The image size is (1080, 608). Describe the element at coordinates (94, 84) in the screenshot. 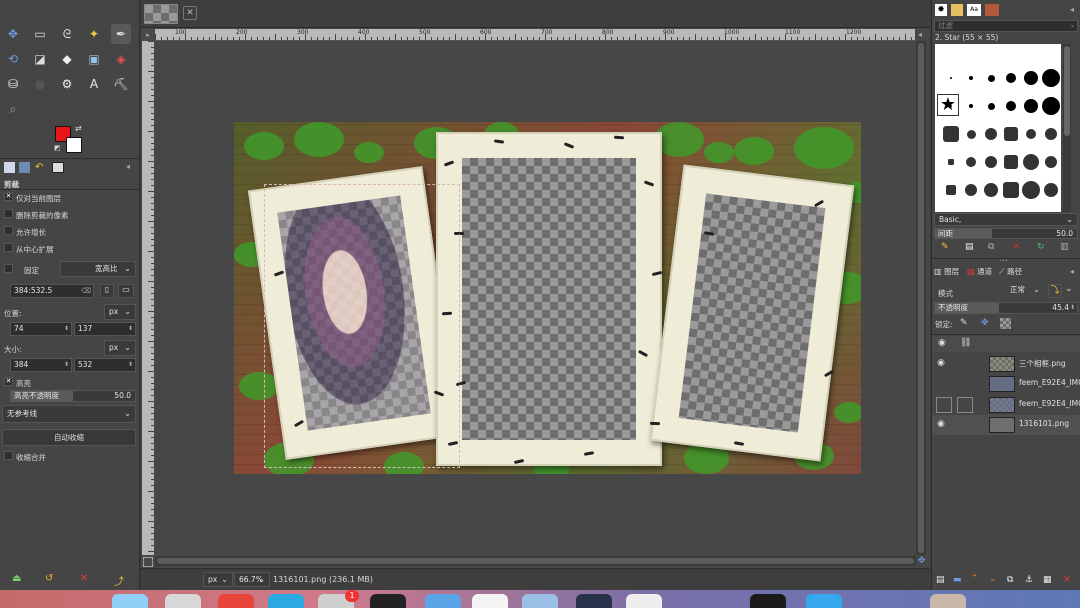

I see `text-icon: A` at that location.